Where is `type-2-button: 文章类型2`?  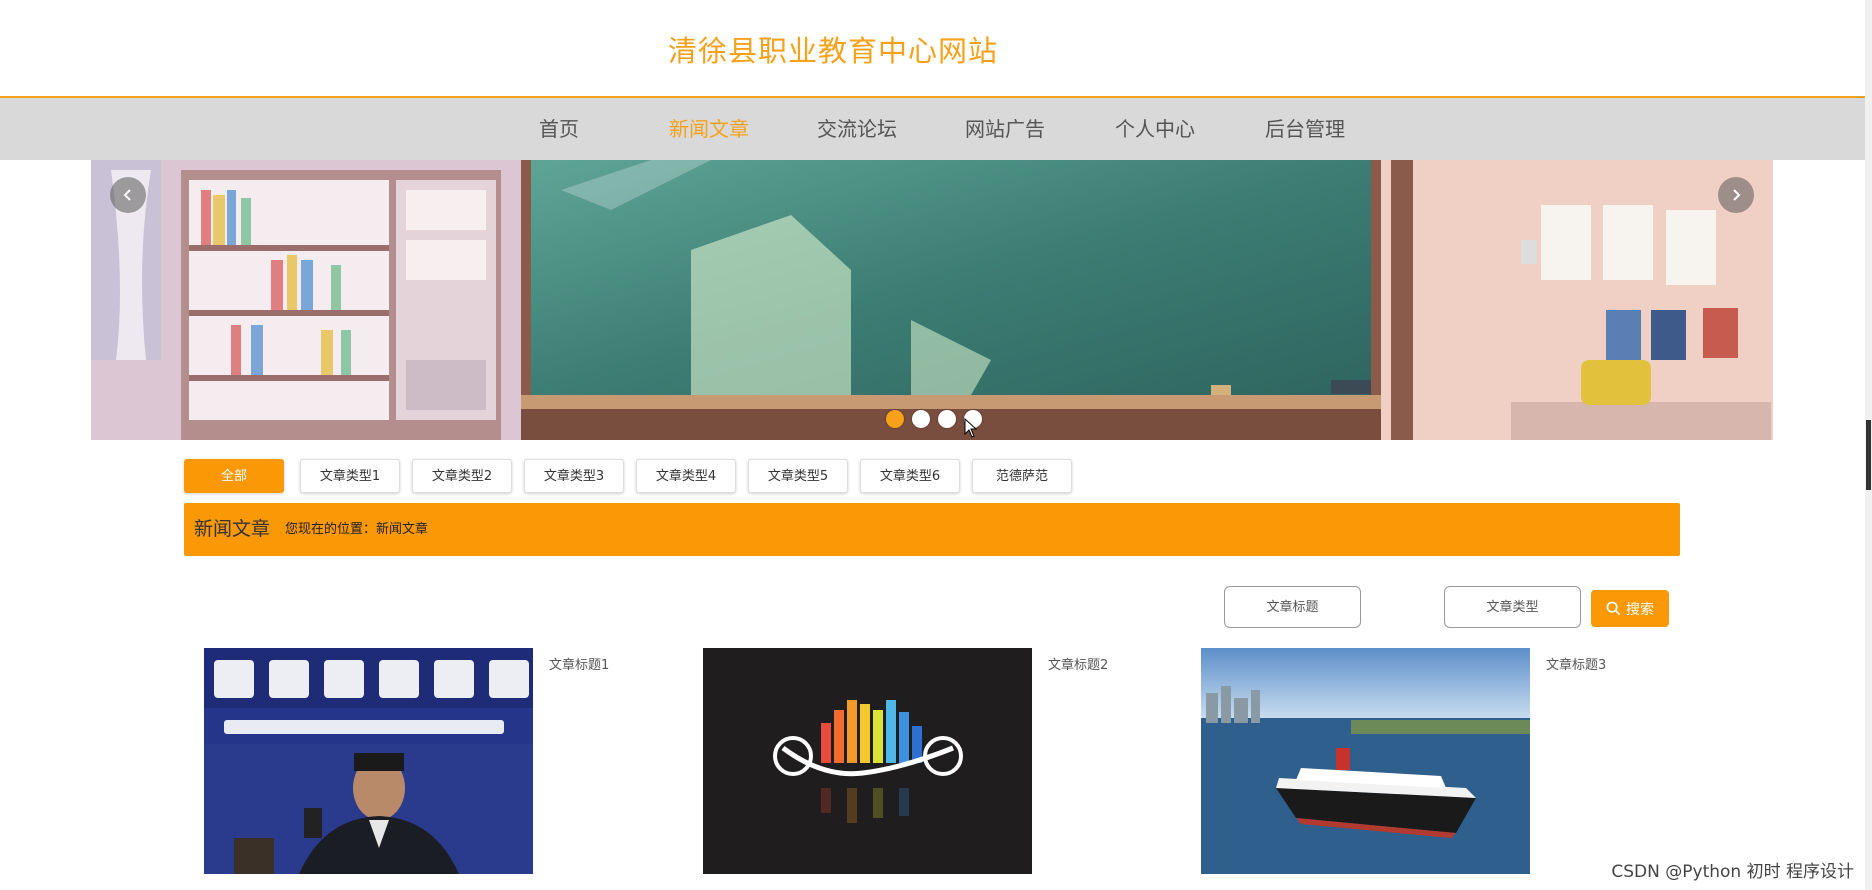 type-2-button: 文章类型2 is located at coordinates (462, 476).